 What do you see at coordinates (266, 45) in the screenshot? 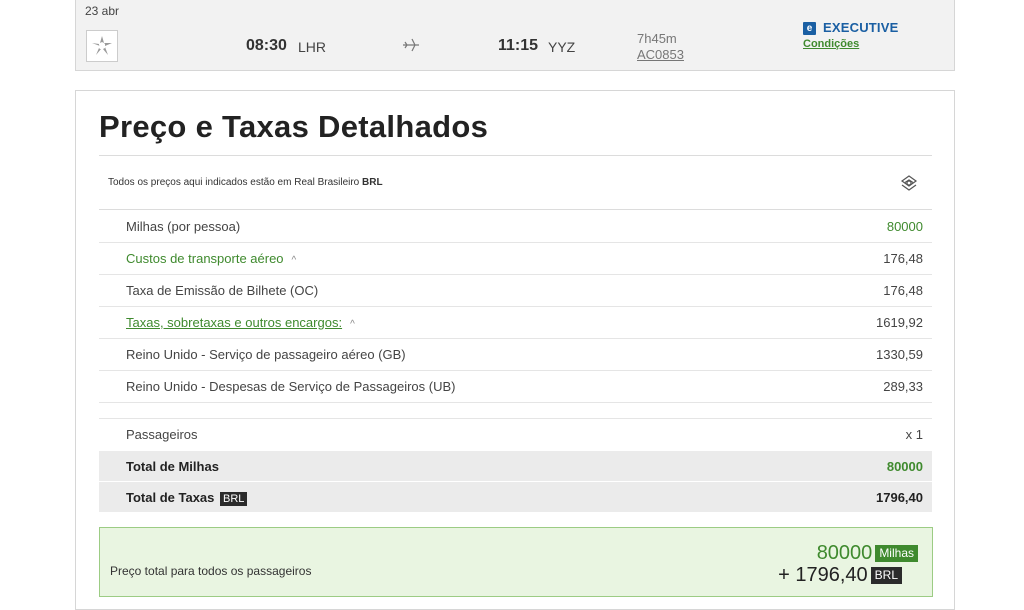
I see `departure-time: 08:30` at bounding box center [266, 45].